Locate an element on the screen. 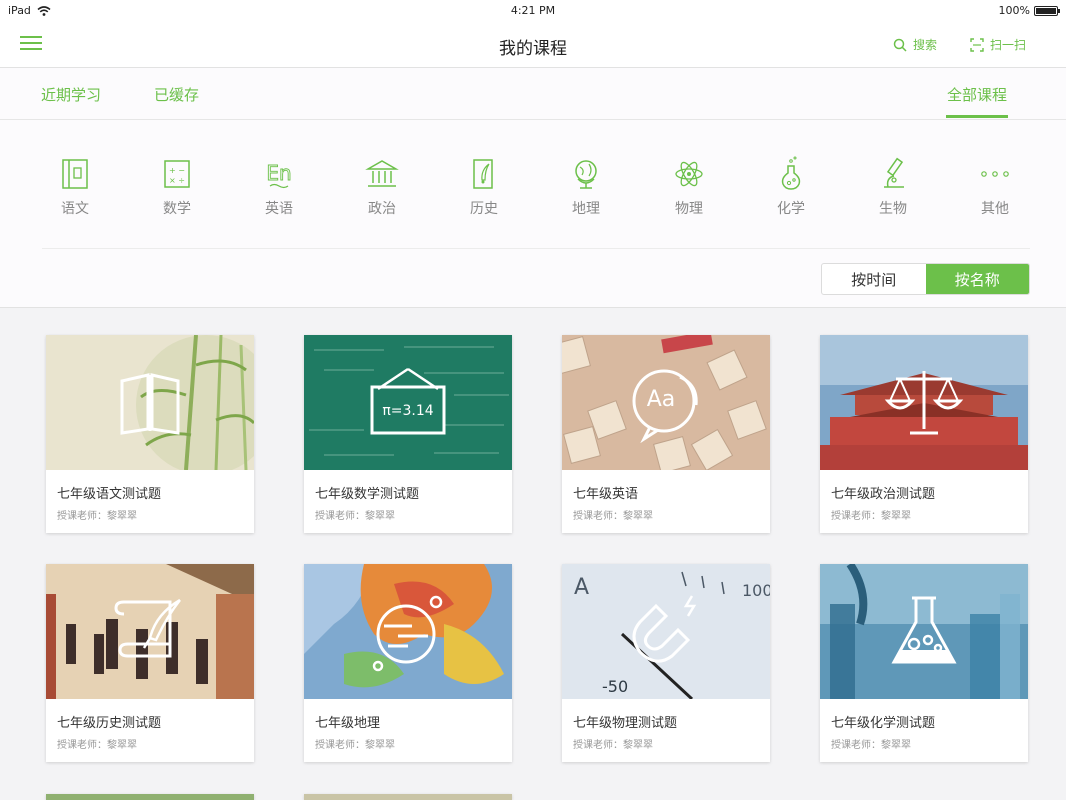 The width and height of the screenshot is (1066, 800). svg-text: En is located at coordinates (278, 173).